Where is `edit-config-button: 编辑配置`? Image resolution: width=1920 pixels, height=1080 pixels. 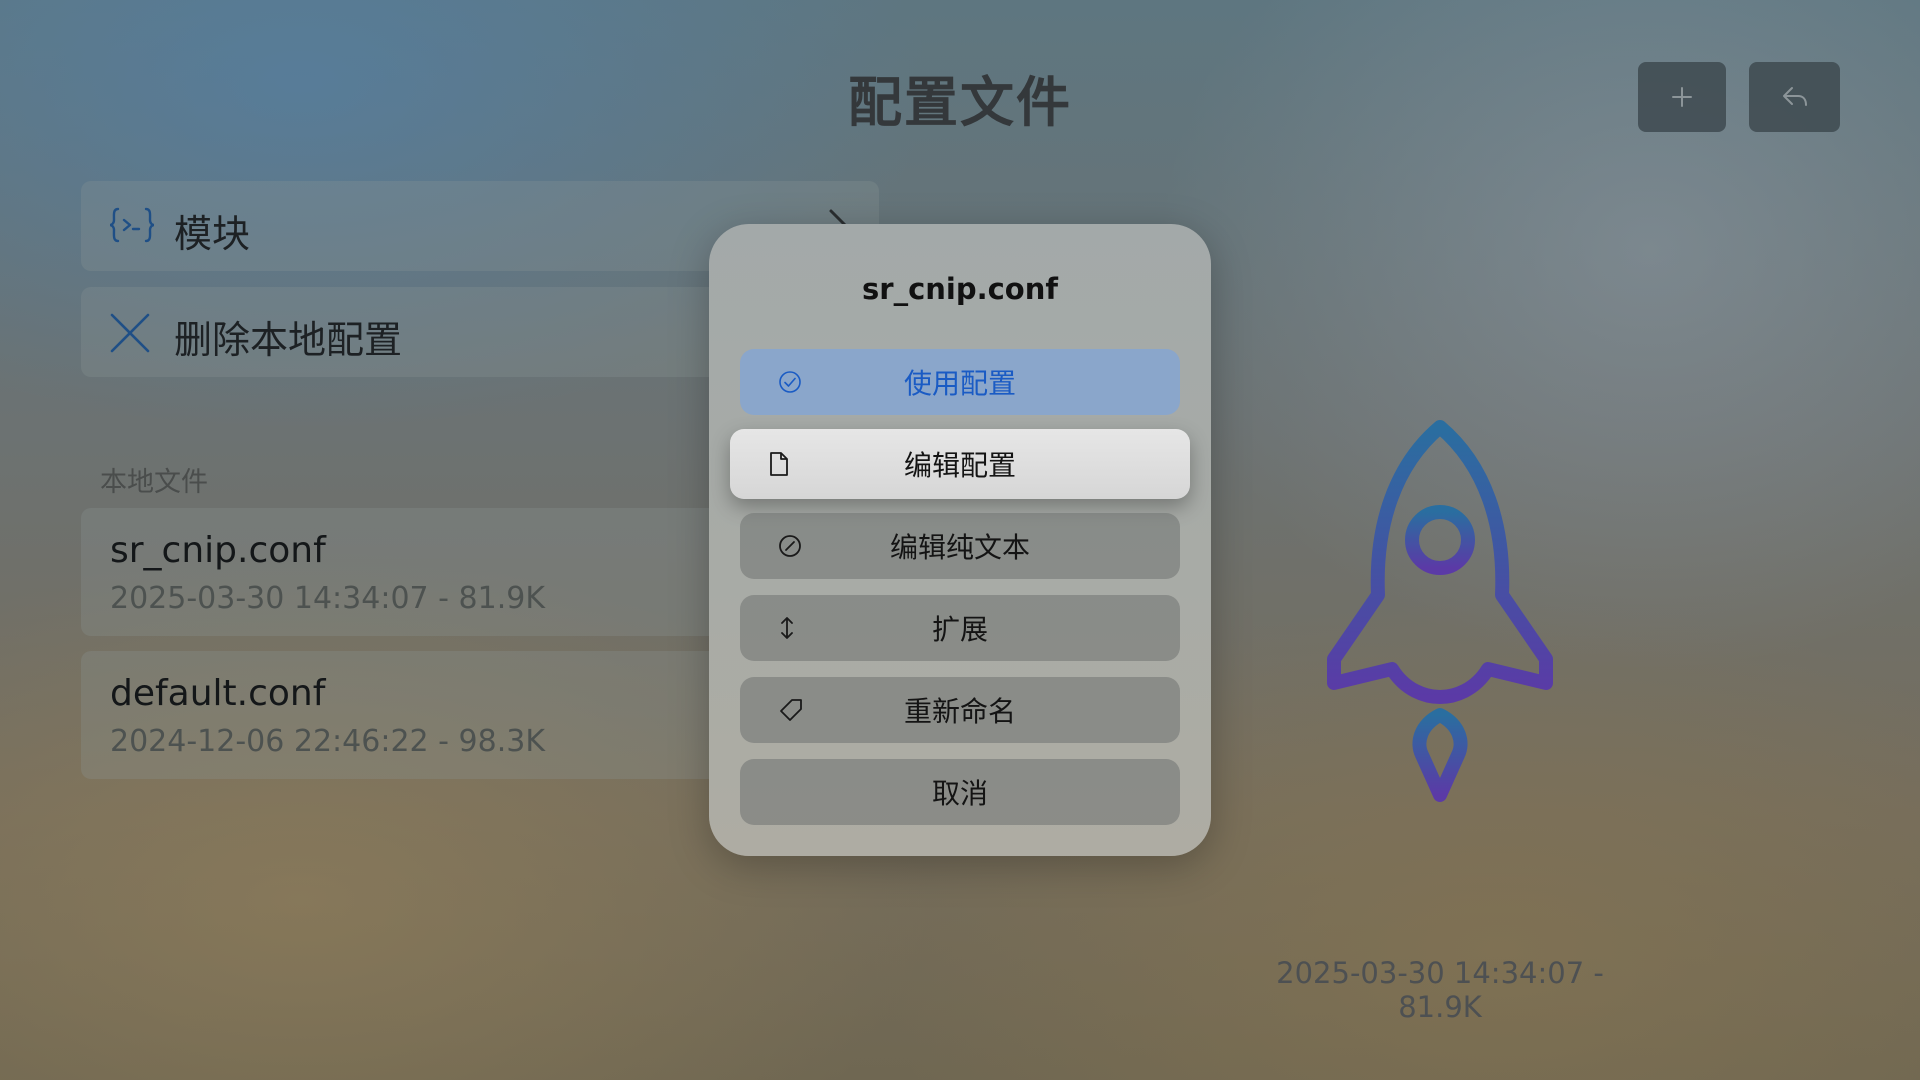
edit-config-button: 编辑配置 is located at coordinates (960, 464).